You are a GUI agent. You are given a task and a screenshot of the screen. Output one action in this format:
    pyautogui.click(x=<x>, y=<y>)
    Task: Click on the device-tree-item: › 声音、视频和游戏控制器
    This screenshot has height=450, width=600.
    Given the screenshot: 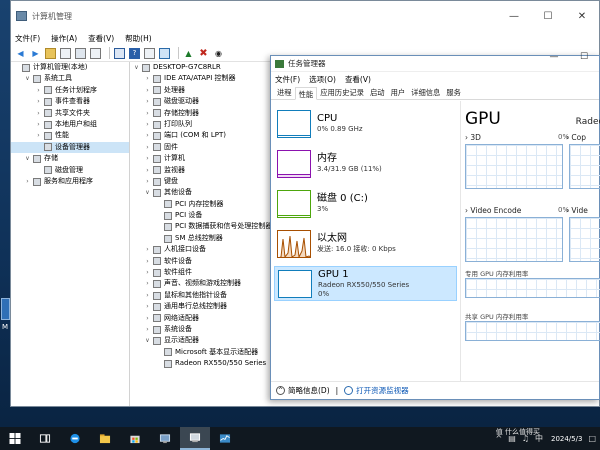 What is the action you would take?
    pyautogui.click(x=206, y=283)
    